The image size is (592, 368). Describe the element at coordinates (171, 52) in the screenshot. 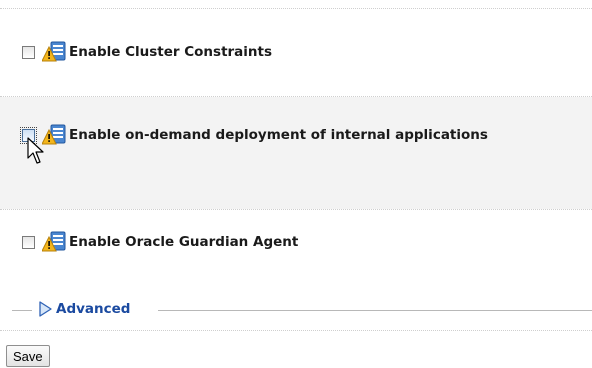

I see `cluster-constraints-label: Enable Cluster Constraints` at that location.